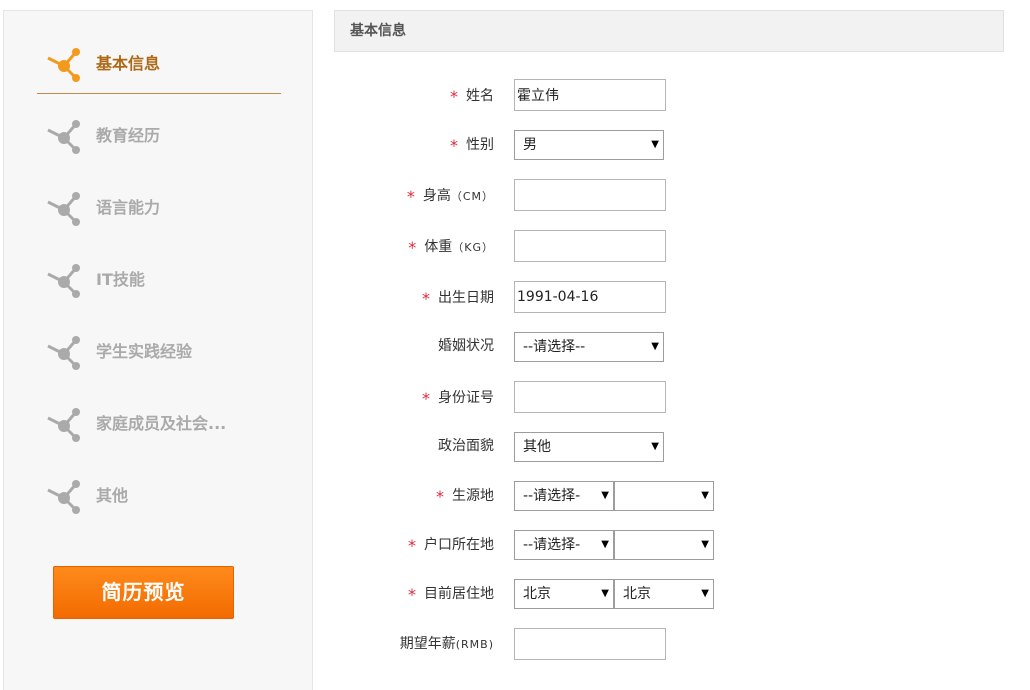 Image resolution: width=1030 pixels, height=690 pixels. I want to click on height-input, so click(590, 195).